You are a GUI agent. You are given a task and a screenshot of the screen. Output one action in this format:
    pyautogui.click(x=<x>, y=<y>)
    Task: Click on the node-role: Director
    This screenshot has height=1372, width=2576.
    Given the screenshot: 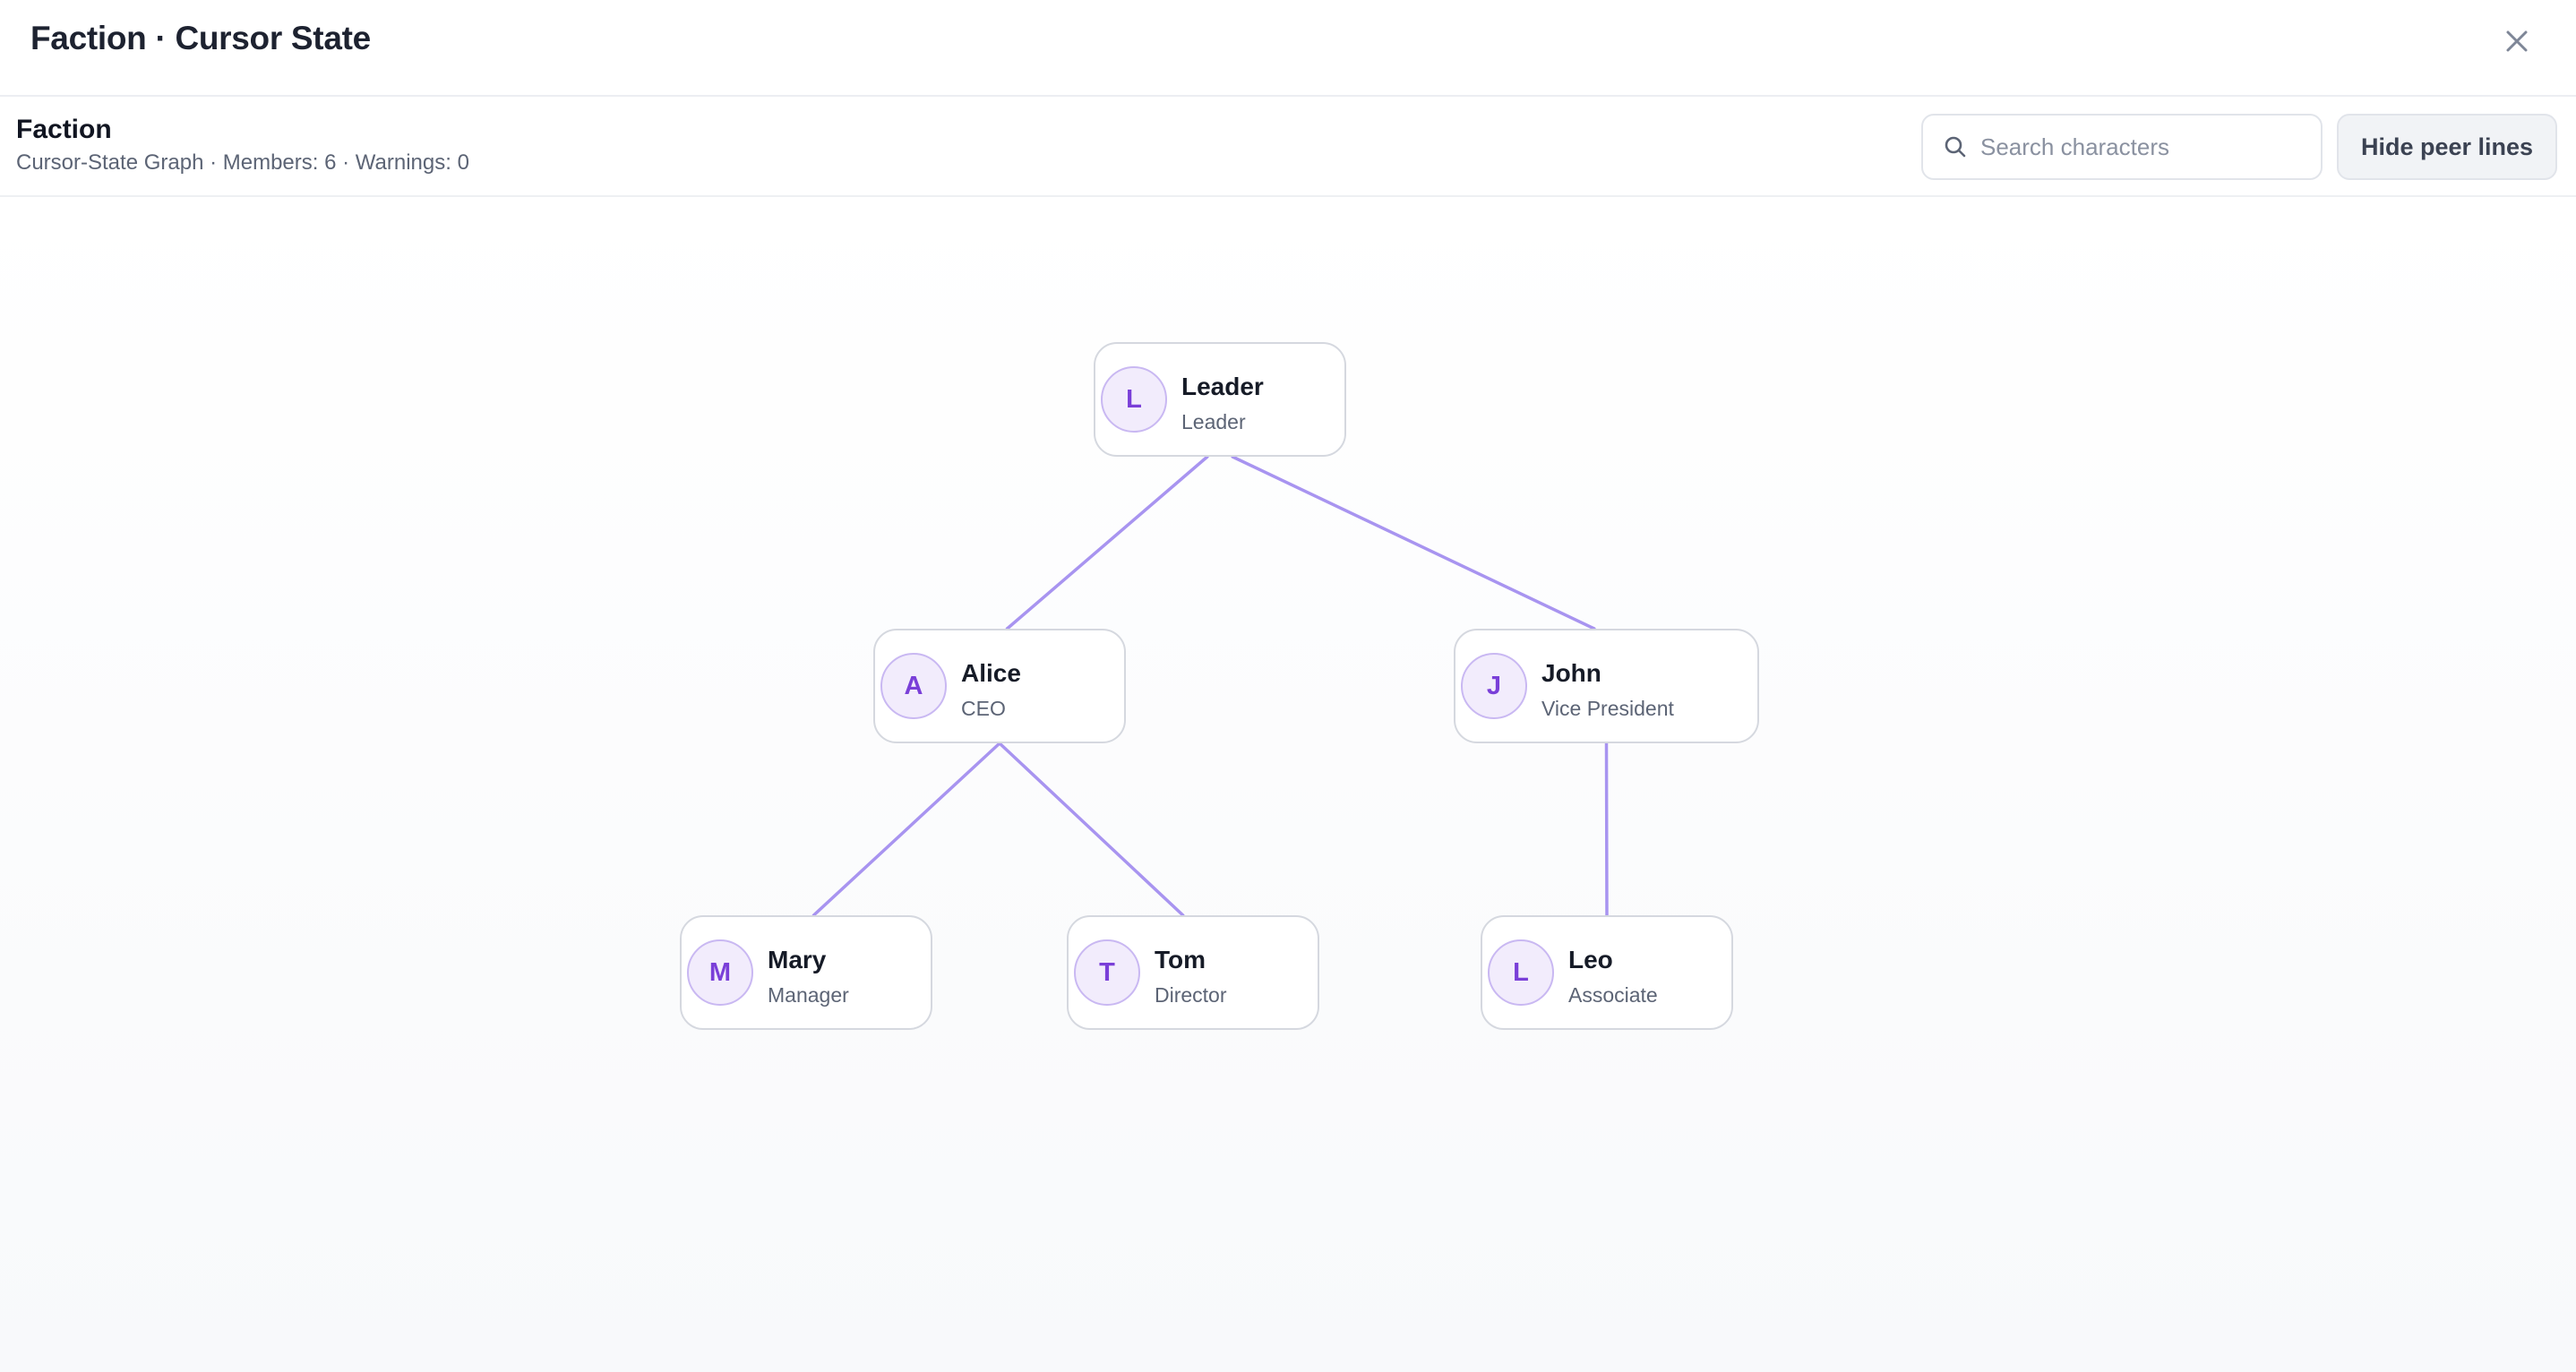 What is the action you would take?
    pyautogui.click(x=1191, y=995)
    